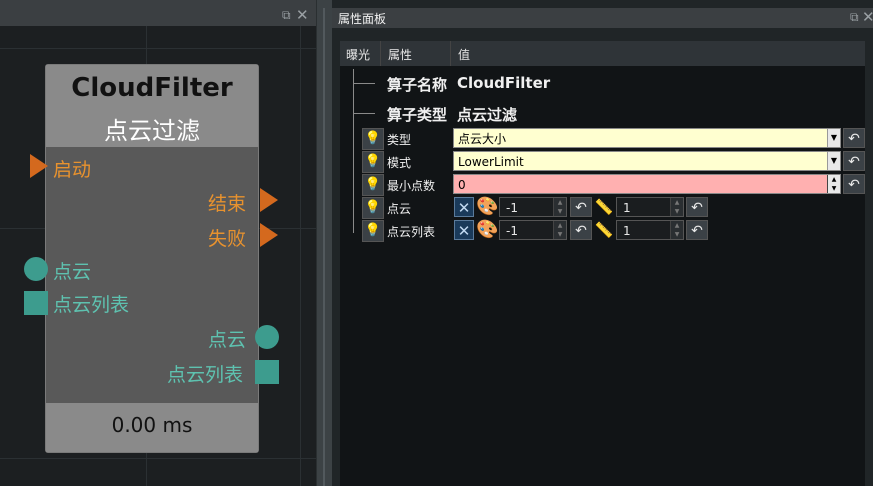 The image size is (873, 486). Describe the element at coordinates (417, 85) in the screenshot. I see `operator-name-label: 算子名称` at that location.